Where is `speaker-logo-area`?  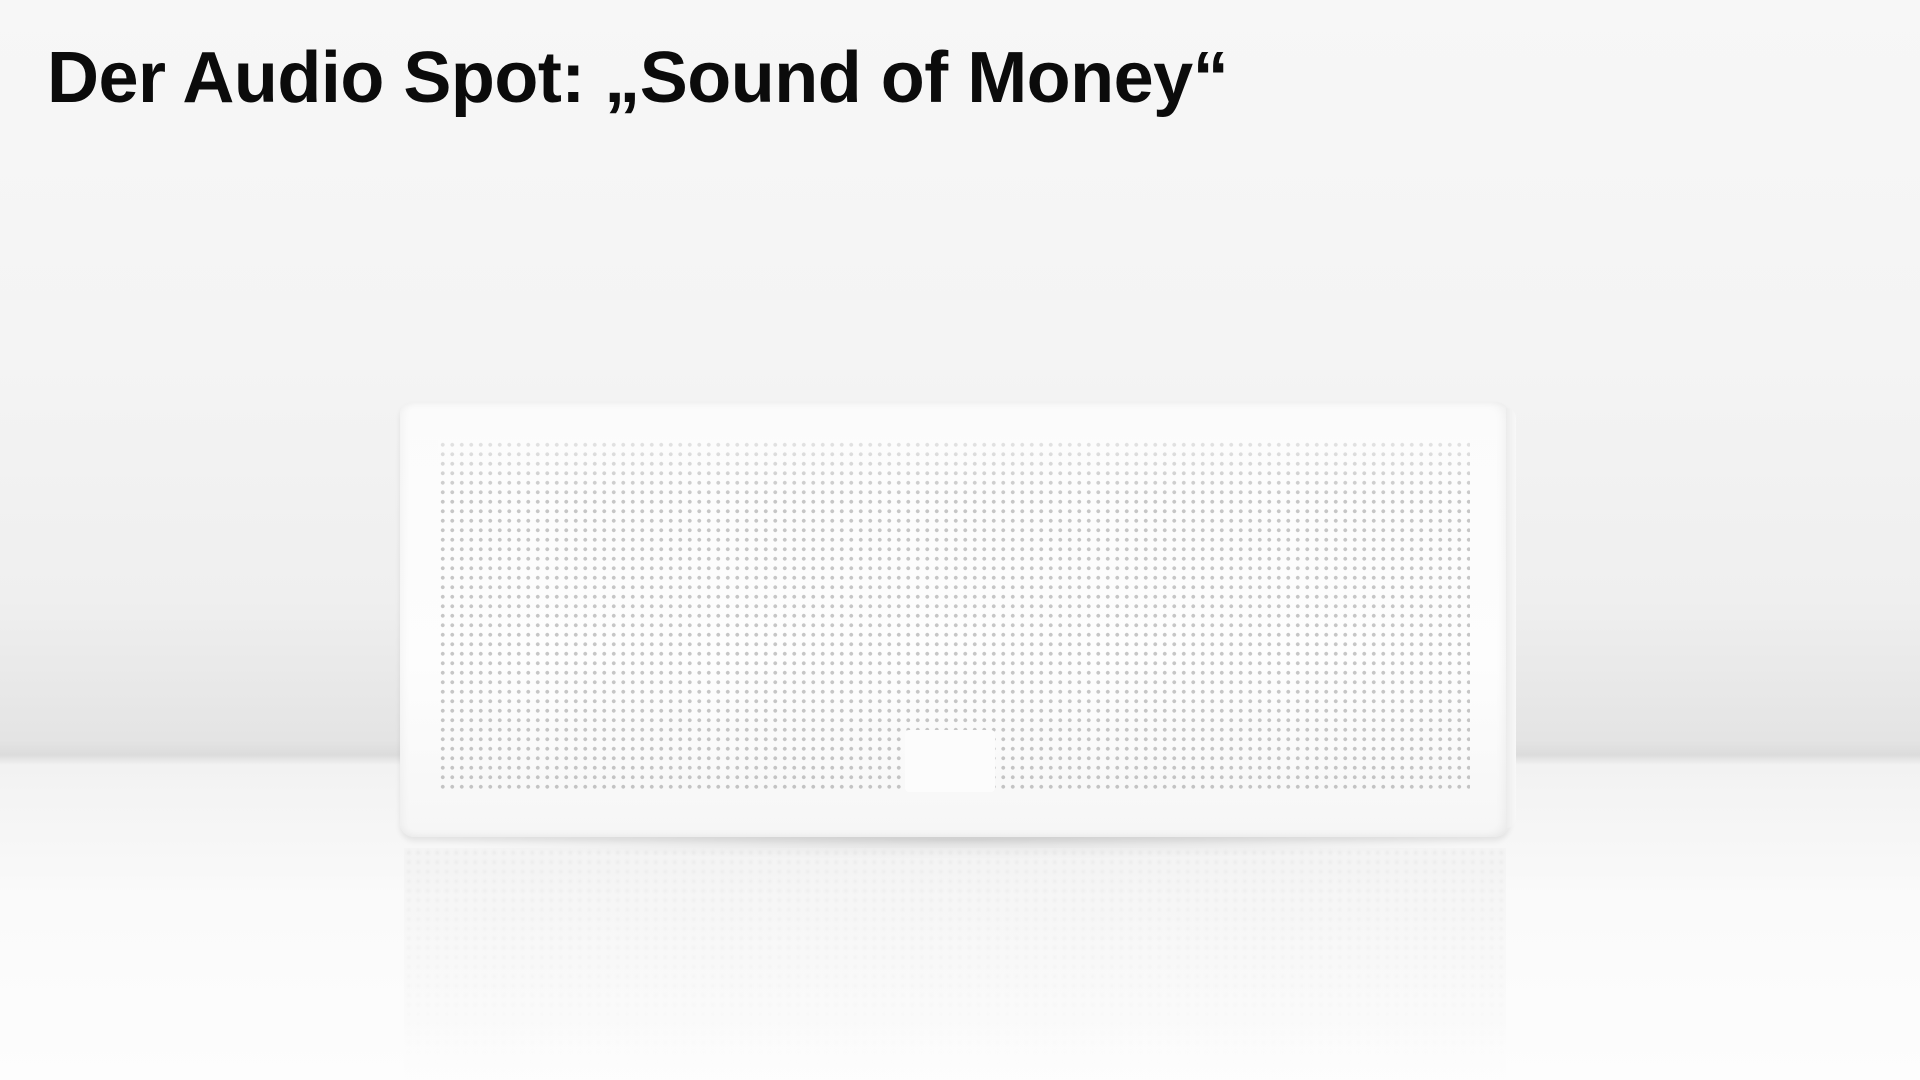 speaker-logo-area is located at coordinates (950, 761).